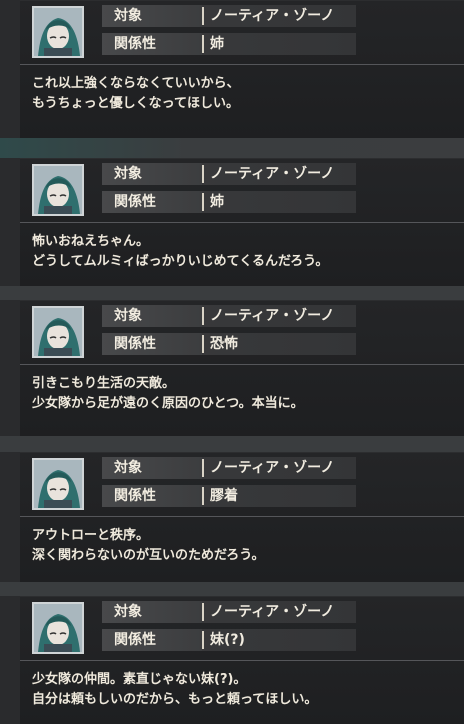 This screenshot has height=724, width=464. Describe the element at coordinates (136, 83) in the screenshot. I see `description-line: これ以上強くならなくていいから、` at that location.